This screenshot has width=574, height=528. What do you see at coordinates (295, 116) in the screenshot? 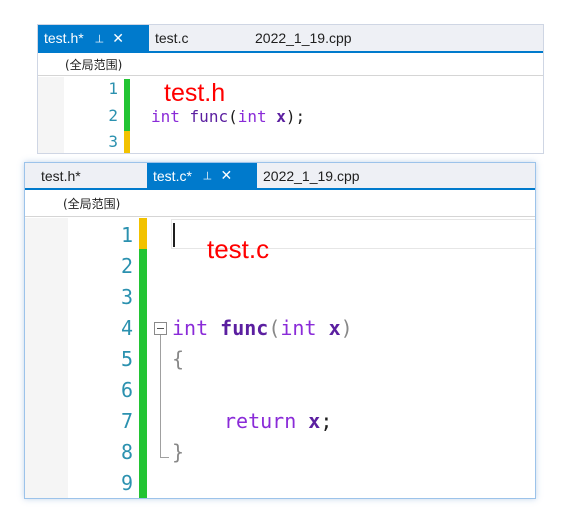
I see `punctuation: );` at bounding box center [295, 116].